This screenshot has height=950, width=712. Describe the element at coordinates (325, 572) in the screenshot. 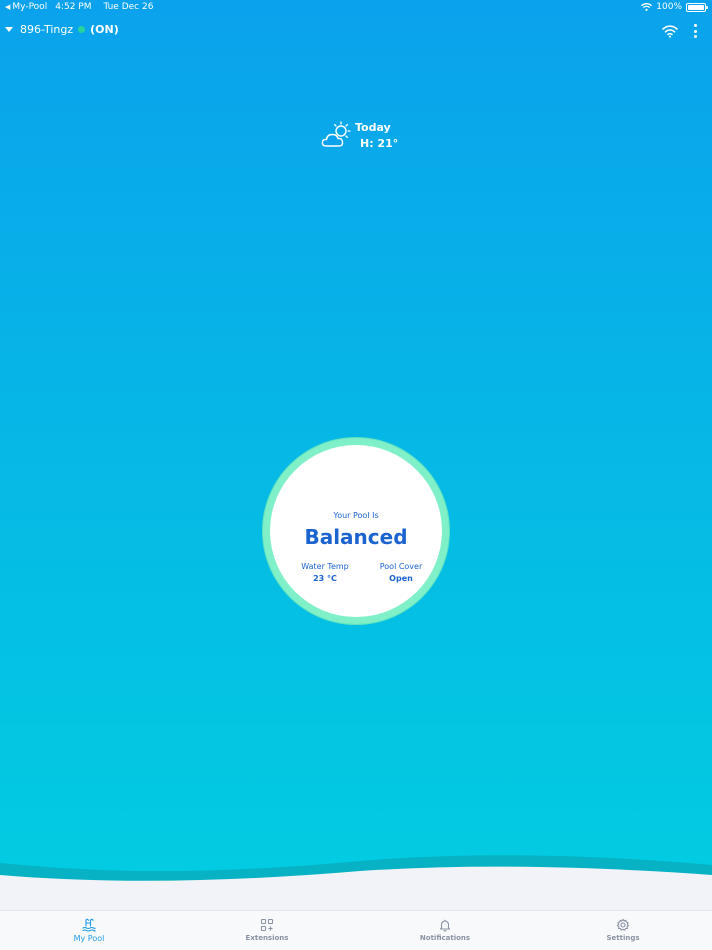

I see `water-temp-metric: Water Temp 23 °C` at that location.